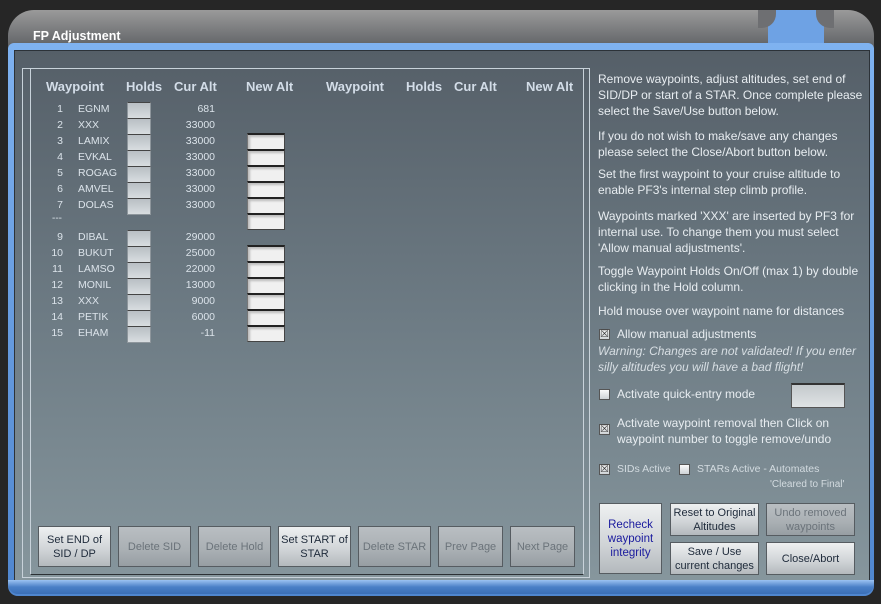 The width and height of the screenshot is (881, 604). I want to click on set-end-sid-button: Set END of SID / DP, so click(74, 546).